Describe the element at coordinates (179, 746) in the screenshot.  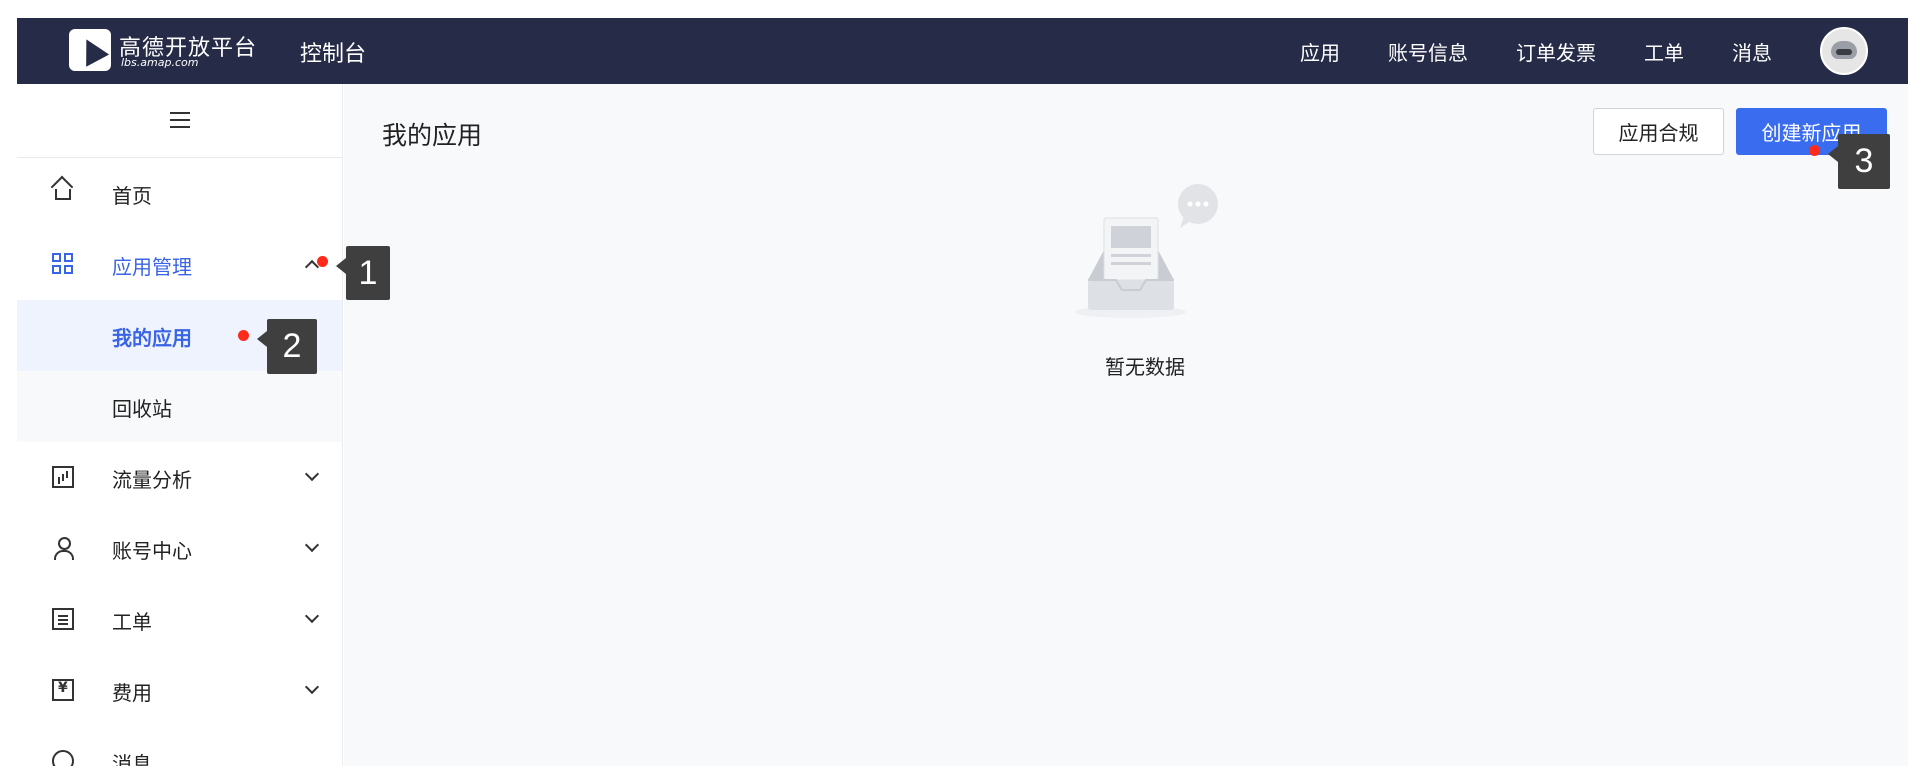
I see `sidebar-item-messages: 消息` at that location.